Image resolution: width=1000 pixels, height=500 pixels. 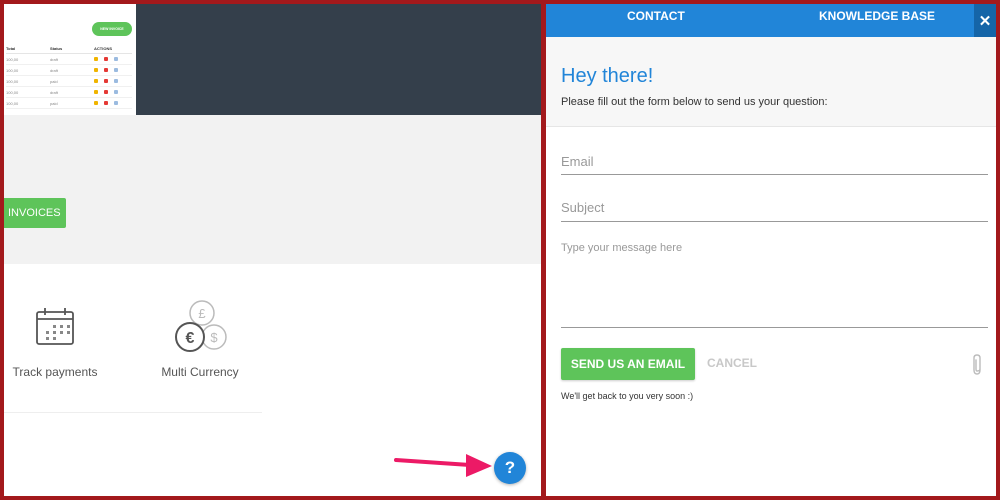 I want to click on currency-coins-icon: £ $ €, so click(x=200, y=329).